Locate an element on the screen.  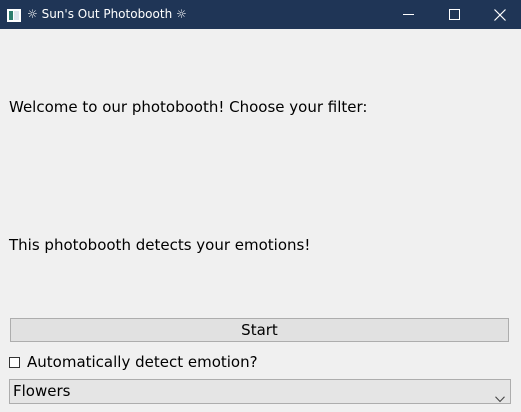
auto-detect-label: Automatically detect emotion? is located at coordinates (142, 362).